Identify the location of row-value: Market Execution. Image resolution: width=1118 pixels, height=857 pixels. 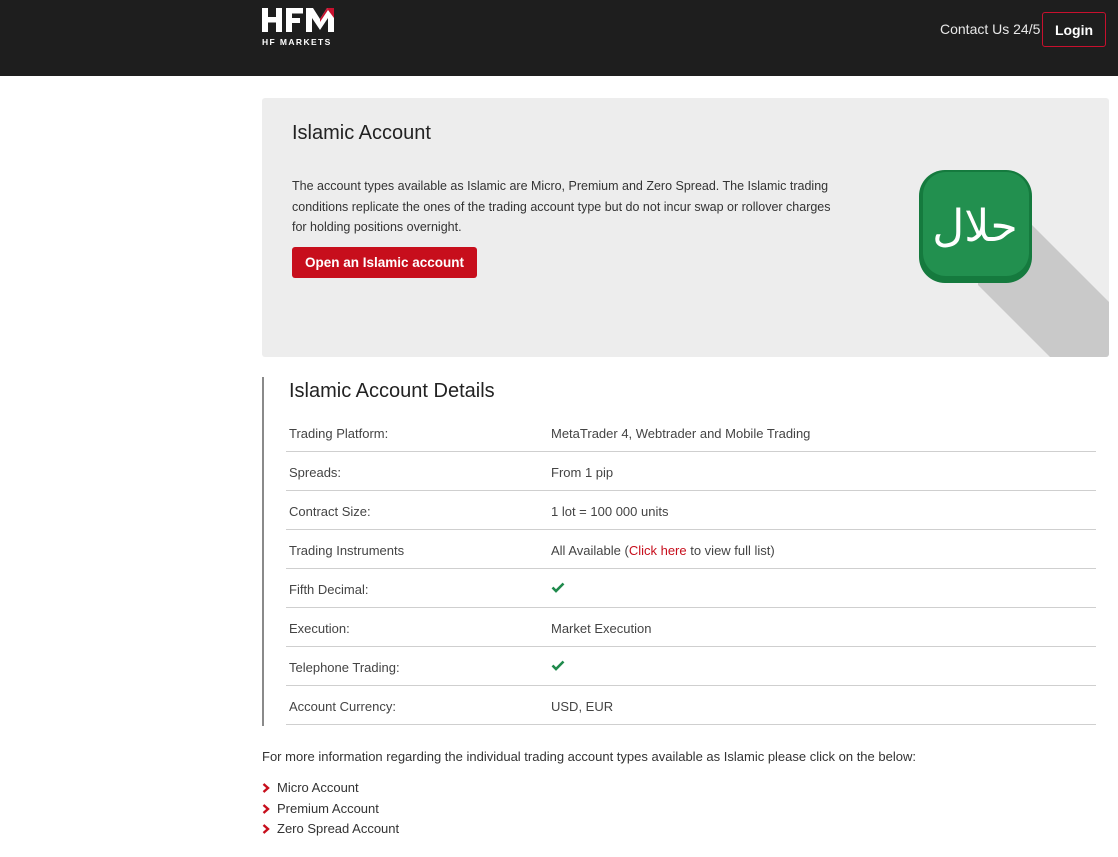
(601, 628).